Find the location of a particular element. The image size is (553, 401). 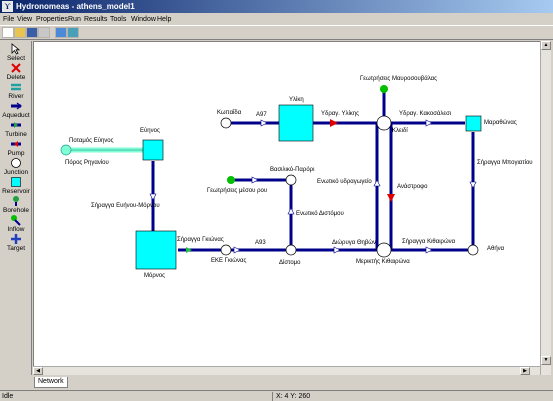

label-enotiko-distomou: Ενωτικό Διστόμου is located at coordinates (320, 214).